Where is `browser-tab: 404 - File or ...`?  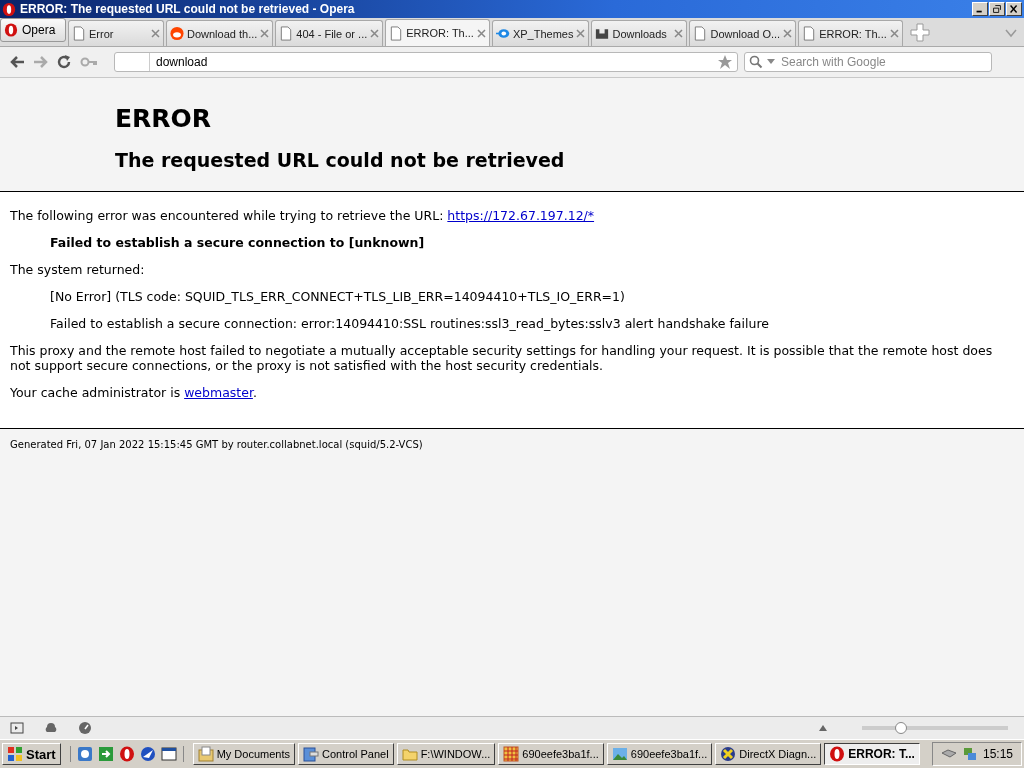 browser-tab: 404 - File or ... is located at coordinates (329, 33).